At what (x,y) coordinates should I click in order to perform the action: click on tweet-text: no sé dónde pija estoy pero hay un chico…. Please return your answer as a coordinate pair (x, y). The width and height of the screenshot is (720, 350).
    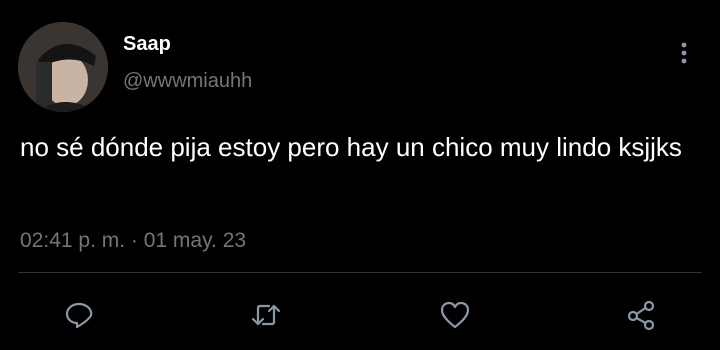
    Looking at the image, I should click on (351, 147).